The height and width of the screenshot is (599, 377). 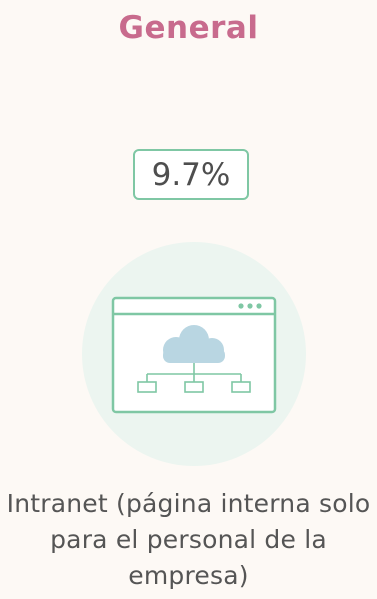 What do you see at coordinates (188, 28) in the screenshot?
I see `page-title: General` at bounding box center [188, 28].